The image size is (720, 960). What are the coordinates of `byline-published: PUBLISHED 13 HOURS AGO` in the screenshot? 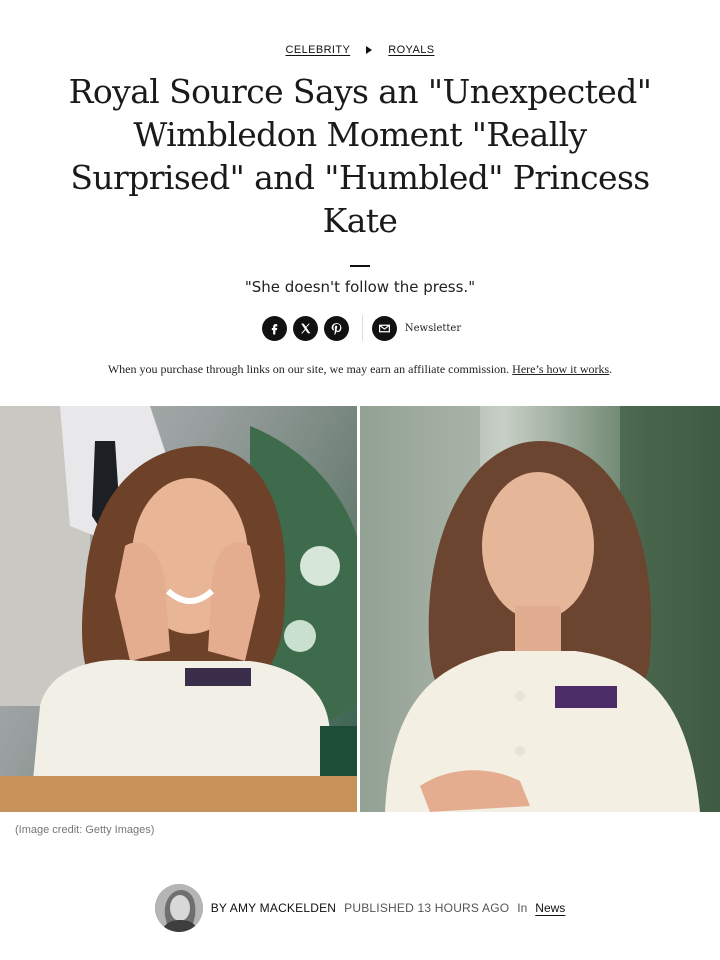 It's located at (427, 908).